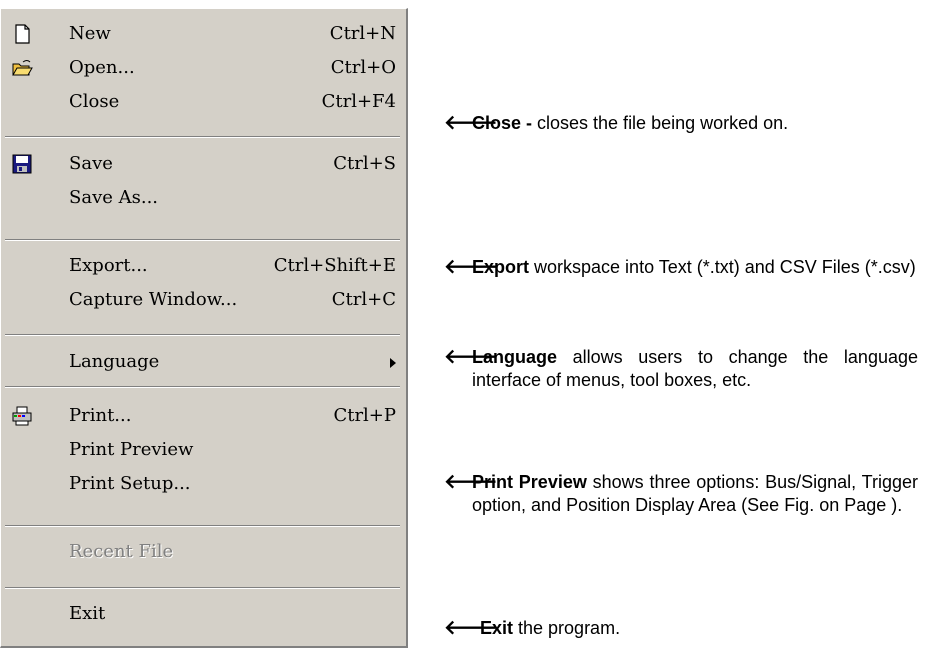  I want to click on menu-item-exit: Exit, so click(203, 614).